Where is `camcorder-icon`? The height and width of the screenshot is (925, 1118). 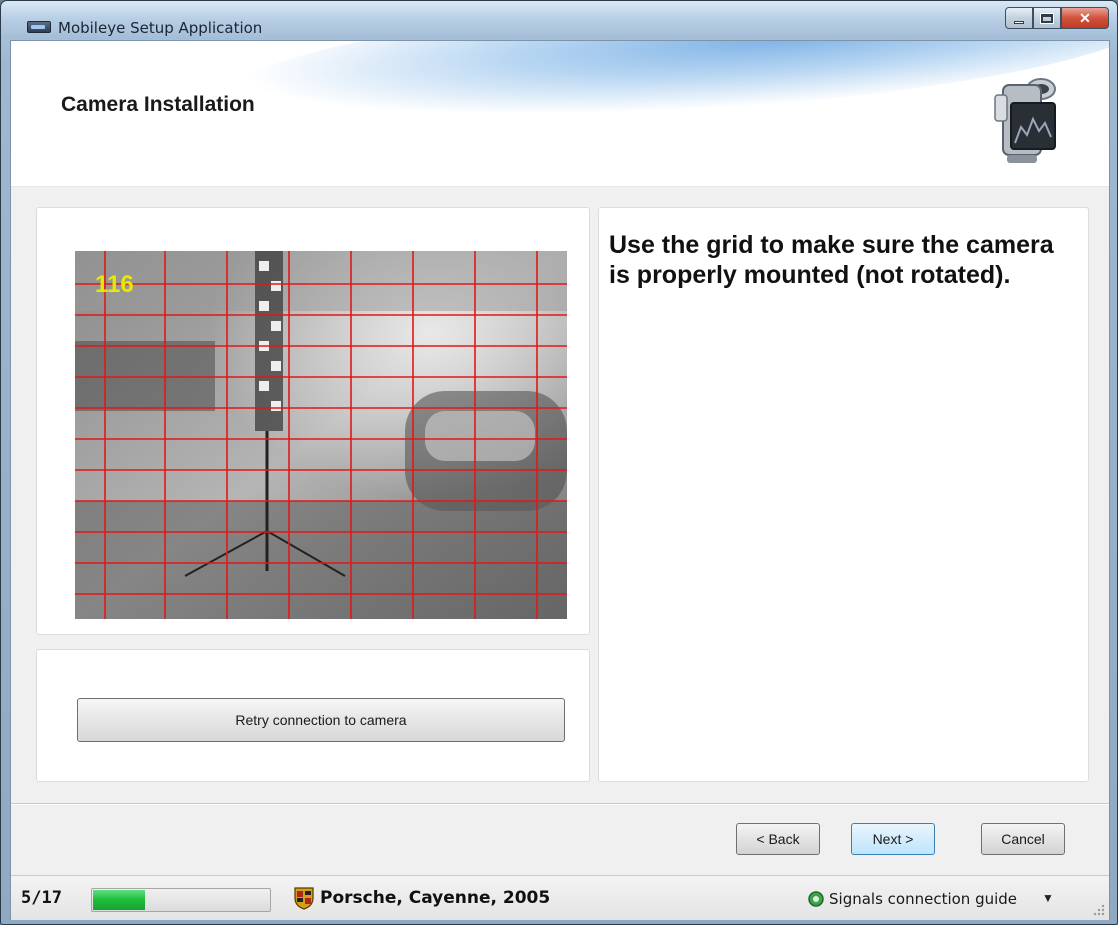 camcorder-icon is located at coordinates (1025, 120).